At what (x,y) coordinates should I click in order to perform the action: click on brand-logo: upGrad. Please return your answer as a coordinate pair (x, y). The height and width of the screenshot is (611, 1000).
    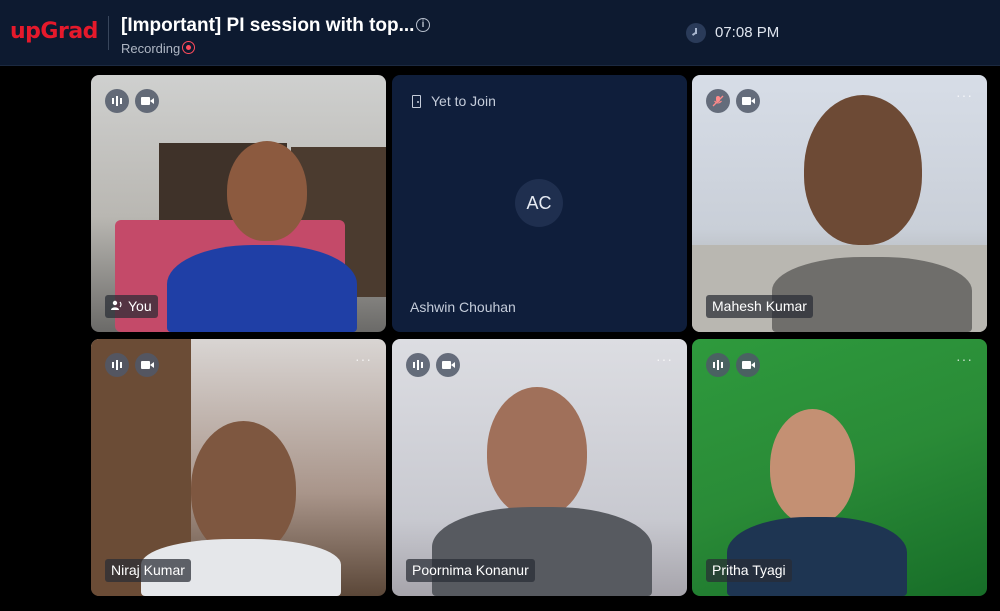
    Looking at the image, I should click on (54, 31).